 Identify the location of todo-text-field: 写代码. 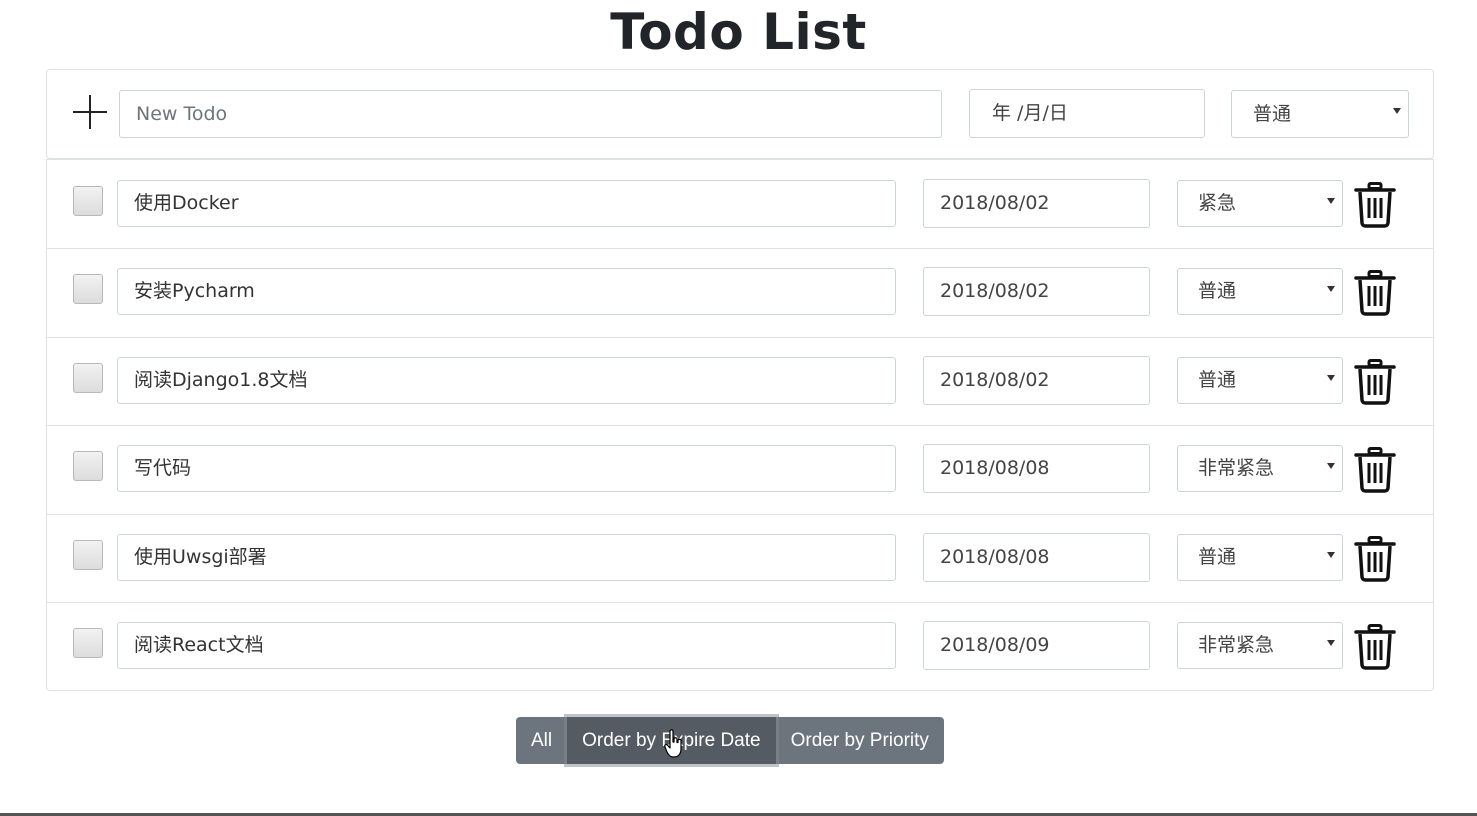
(506, 468).